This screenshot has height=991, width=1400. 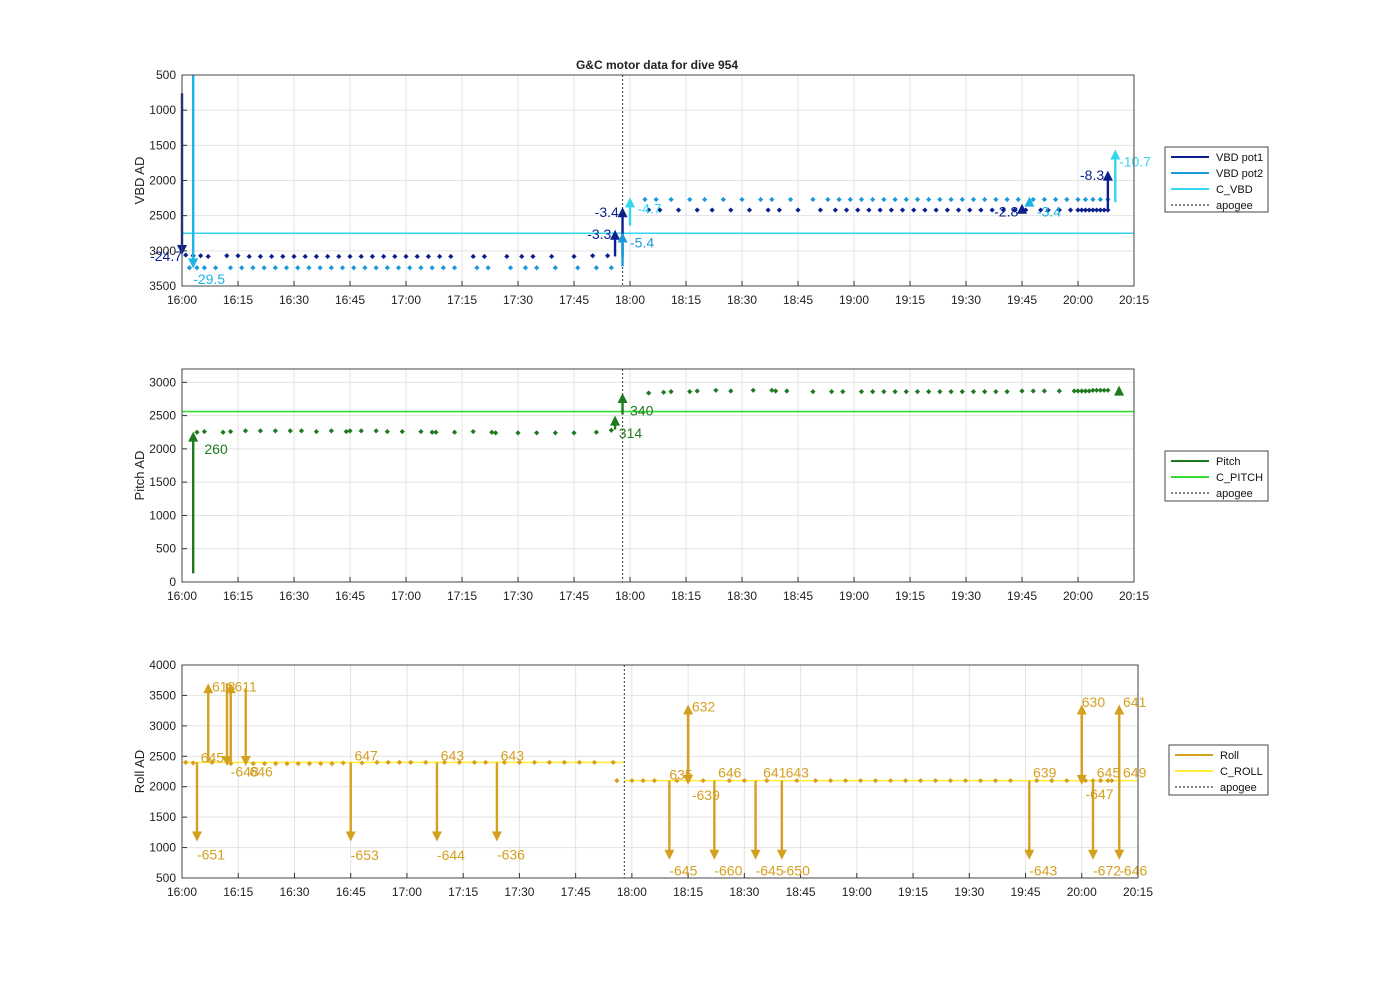 What do you see at coordinates (211, 854) in the screenshot?
I see `arrow-label: -651` at bounding box center [211, 854].